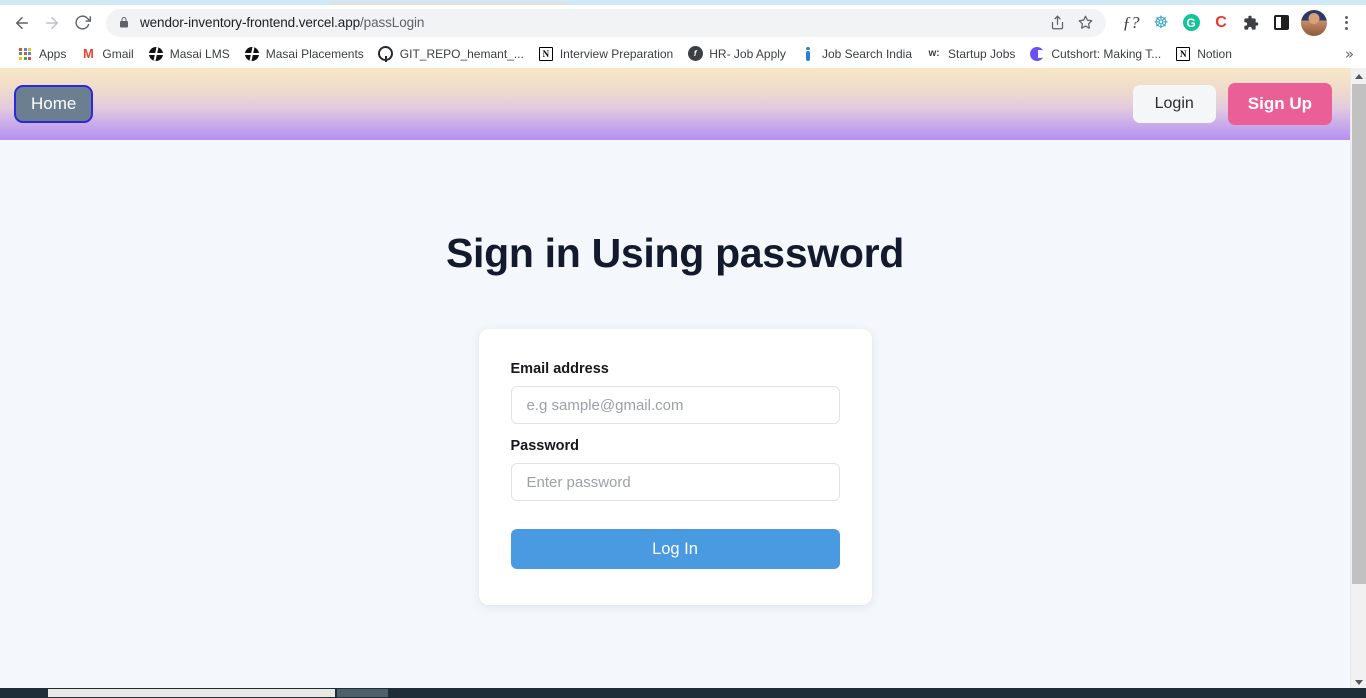  What do you see at coordinates (683, 2) in the screenshot?
I see `tab-strip` at bounding box center [683, 2].